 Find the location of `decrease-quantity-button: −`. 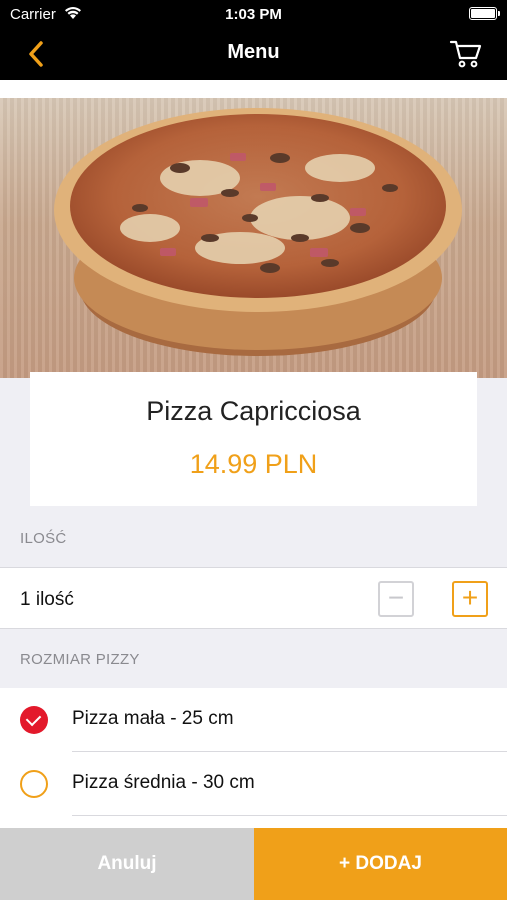

decrease-quantity-button: − is located at coordinates (396, 599).